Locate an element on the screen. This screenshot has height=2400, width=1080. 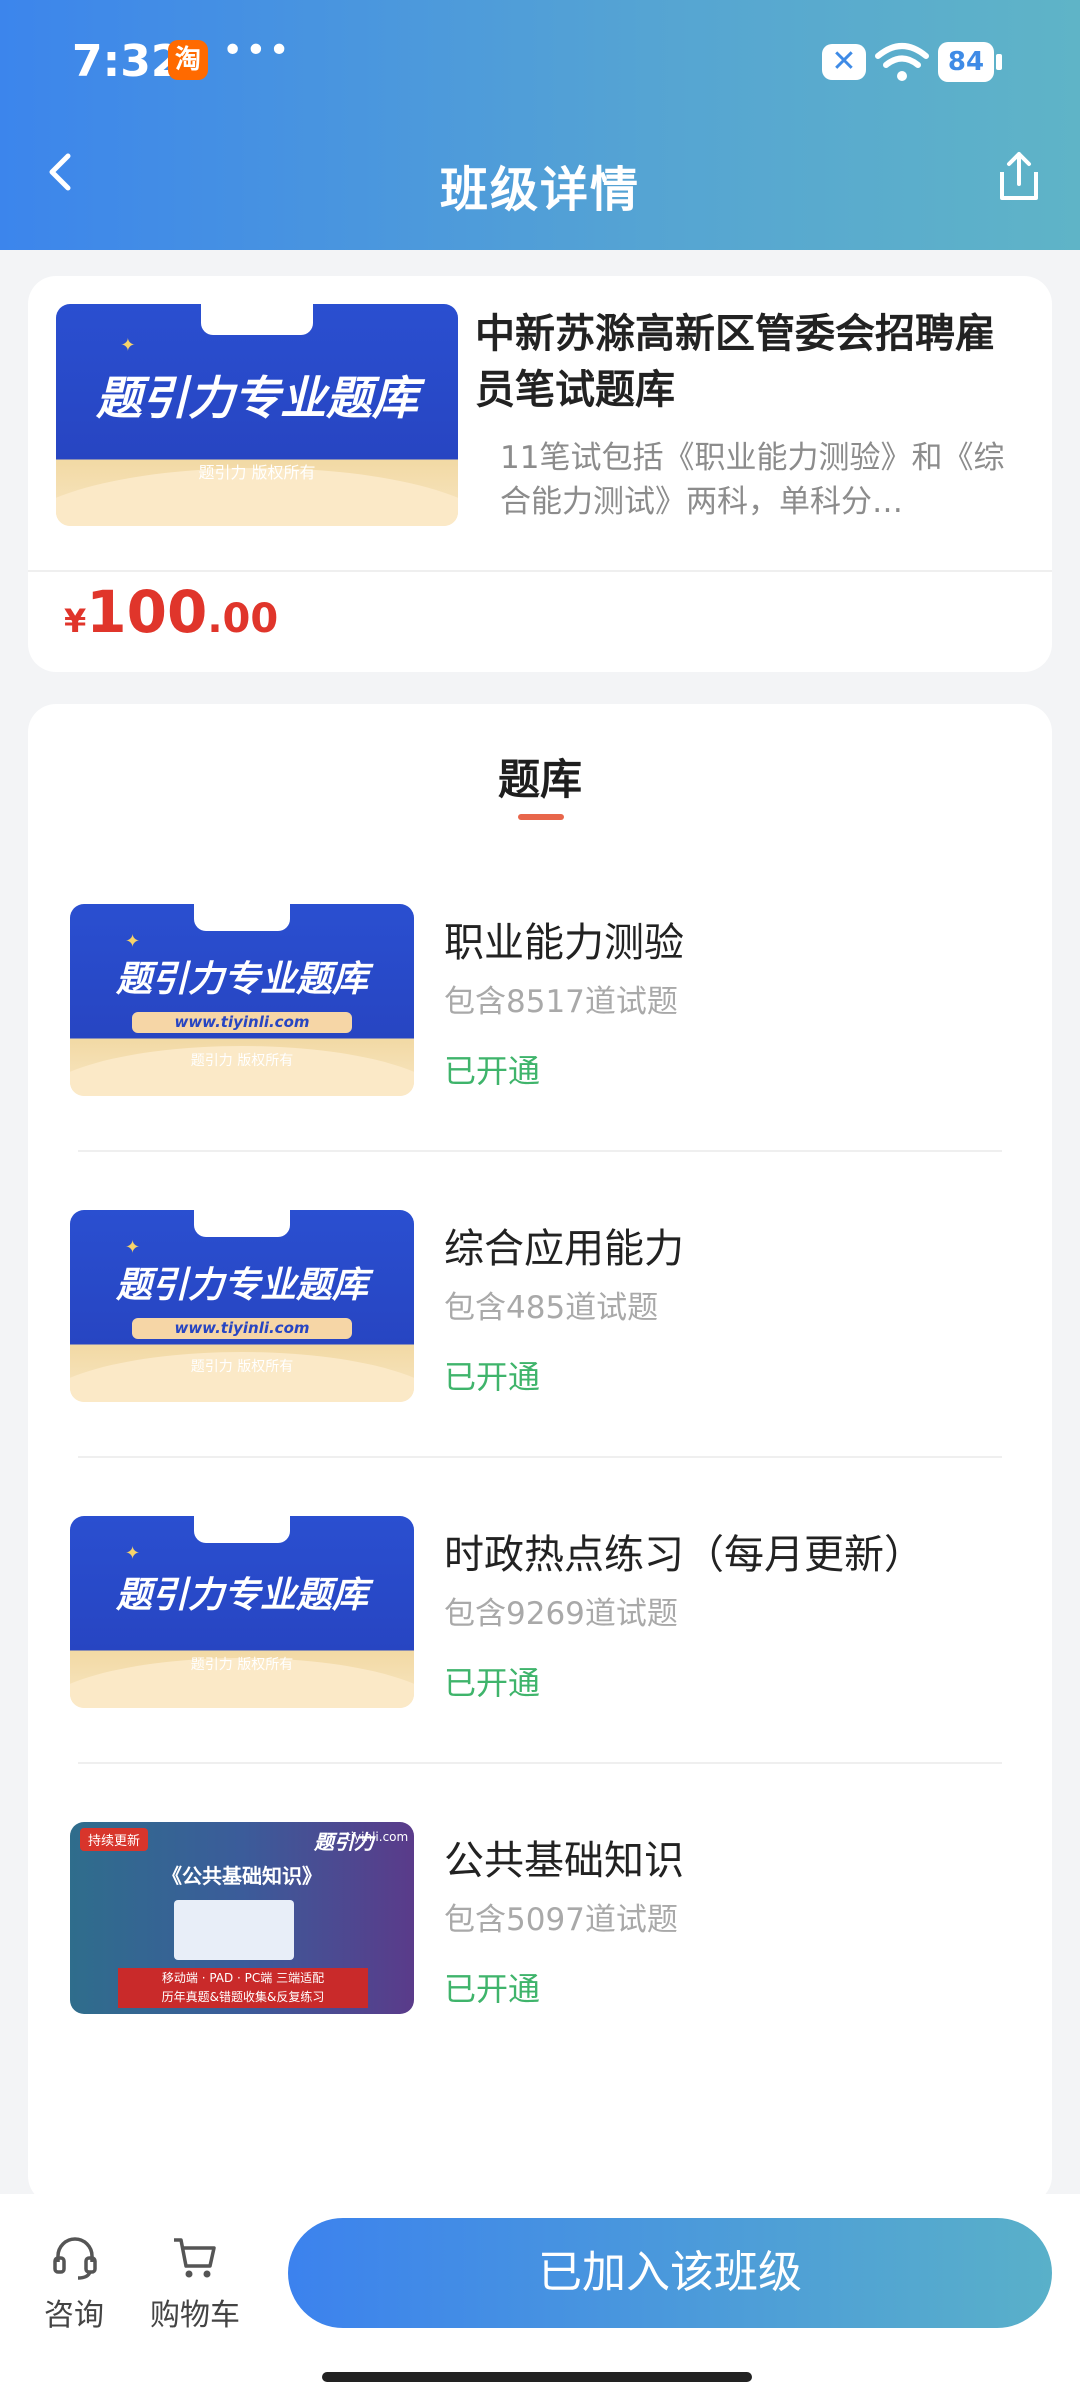
bank-item-cover: ✦ 题引力专业题库 题引力 版权所有 is located at coordinates (242, 1612).